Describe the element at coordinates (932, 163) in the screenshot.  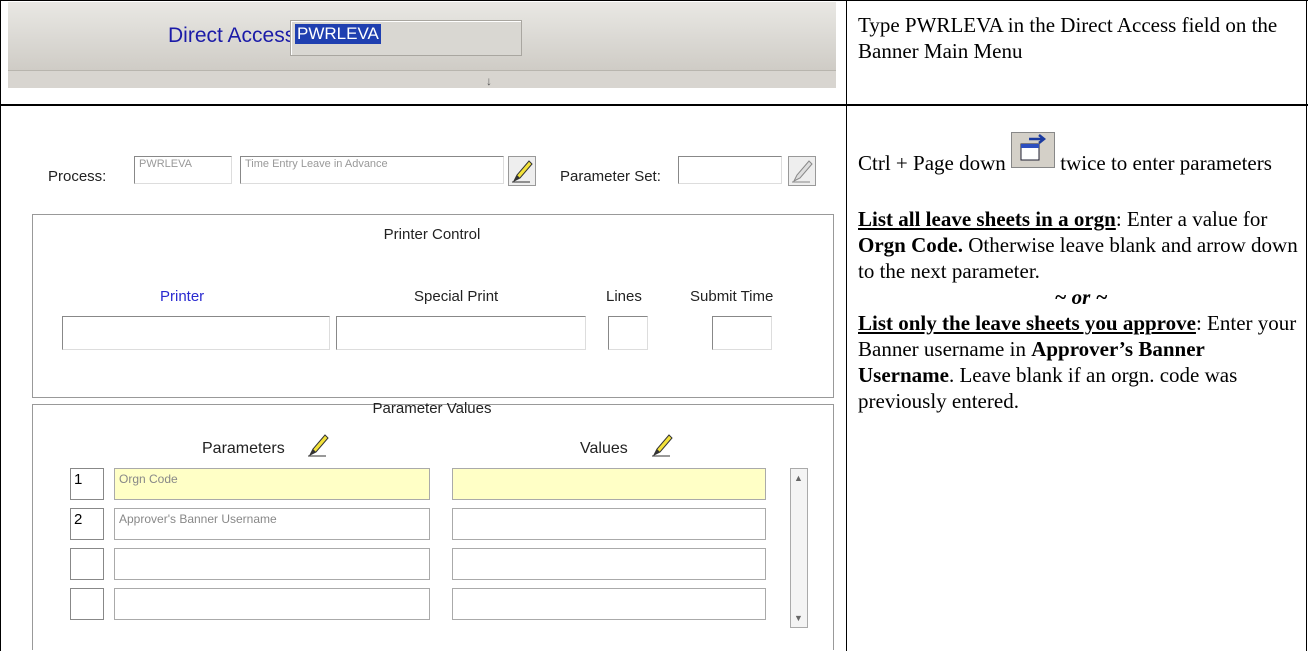
I see `instruction-keystroke: Ctrl + Page down` at that location.